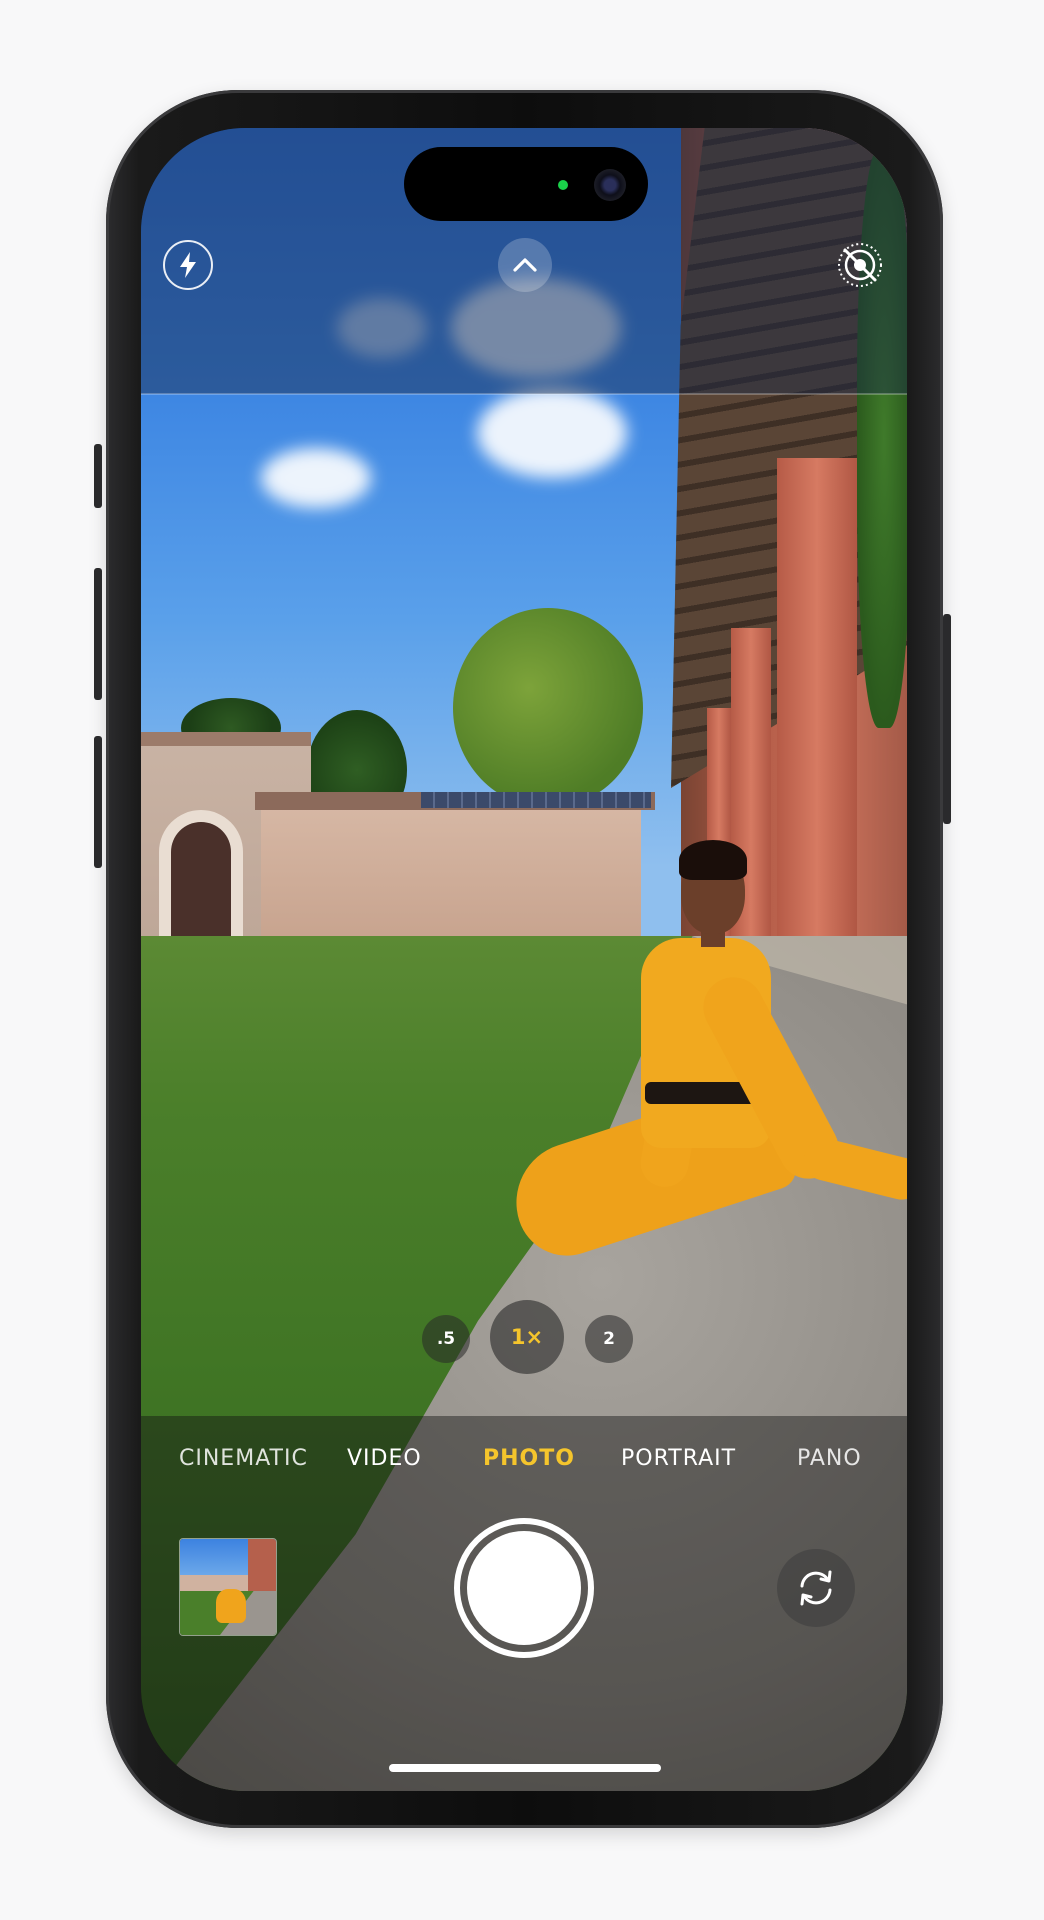 Image resolution: width=1044 pixels, height=1920 pixels. I want to click on camera-in-use-indicator, so click(563, 185).